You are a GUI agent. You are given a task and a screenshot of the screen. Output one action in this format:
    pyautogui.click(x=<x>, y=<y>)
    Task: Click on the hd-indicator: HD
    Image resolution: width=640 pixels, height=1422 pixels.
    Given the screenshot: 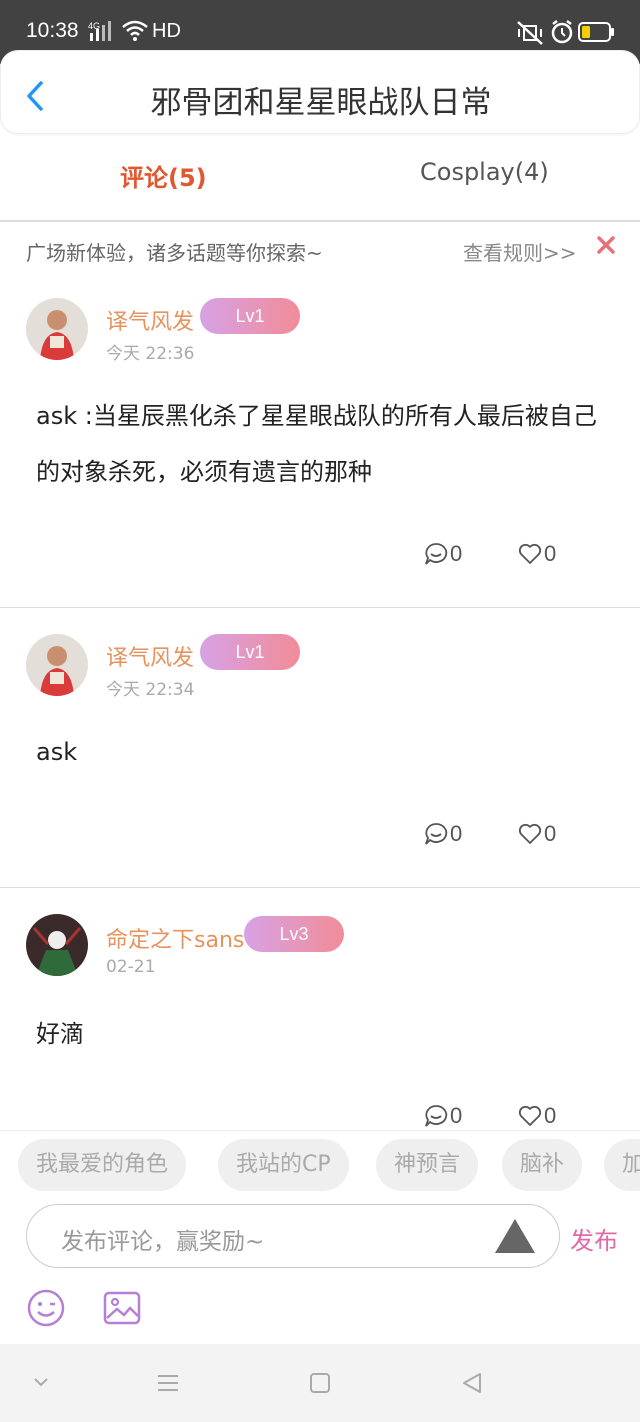 What is the action you would take?
    pyautogui.click(x=166, y=31)
    